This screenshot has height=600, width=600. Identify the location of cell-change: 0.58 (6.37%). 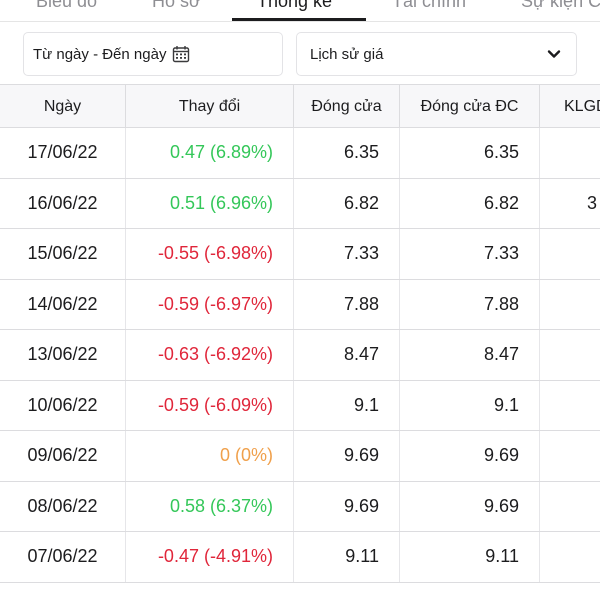
(210, 506).